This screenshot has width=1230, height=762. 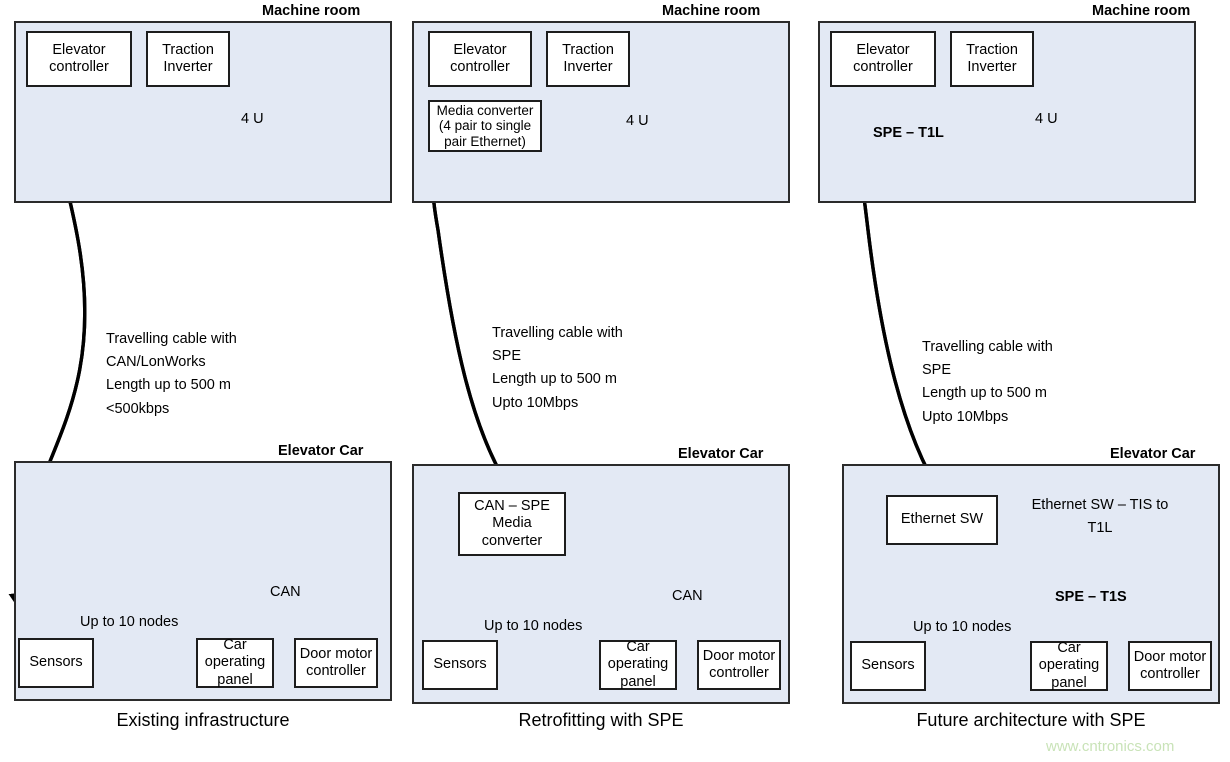 What do you see at coordinates (1153, 454) in the screenshot?
I see `elevator-car-title-col3: Elevator Car` at bounding box center [1153, 454].